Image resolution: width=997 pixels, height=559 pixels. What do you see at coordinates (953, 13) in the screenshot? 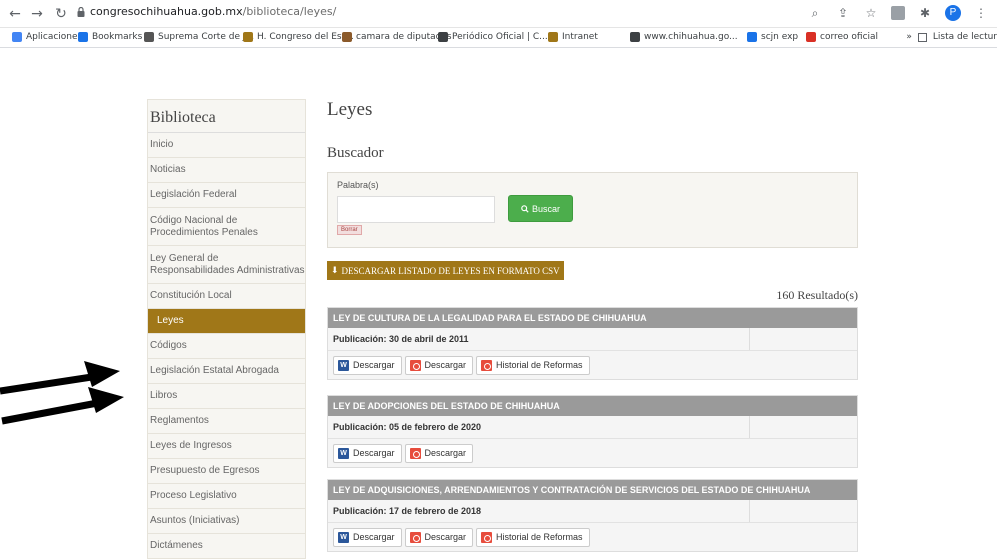
I see `avatar: P` at bounding box center [953, 13].